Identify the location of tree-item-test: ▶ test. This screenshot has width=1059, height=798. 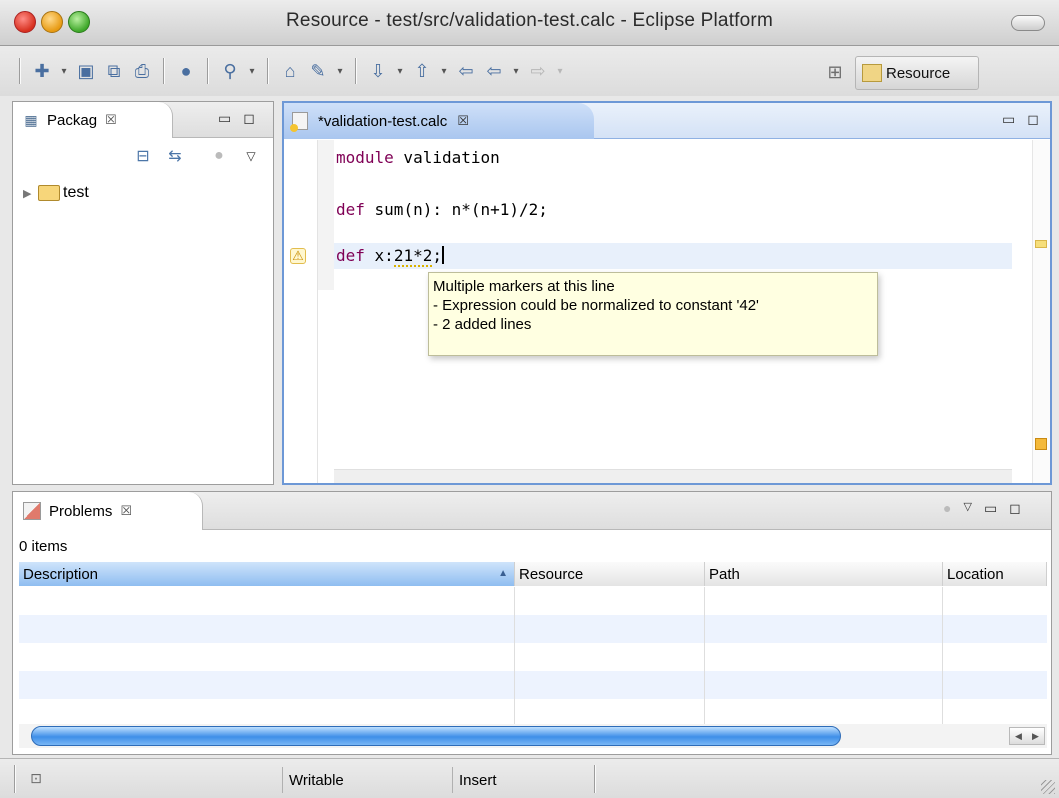
(56, 193).